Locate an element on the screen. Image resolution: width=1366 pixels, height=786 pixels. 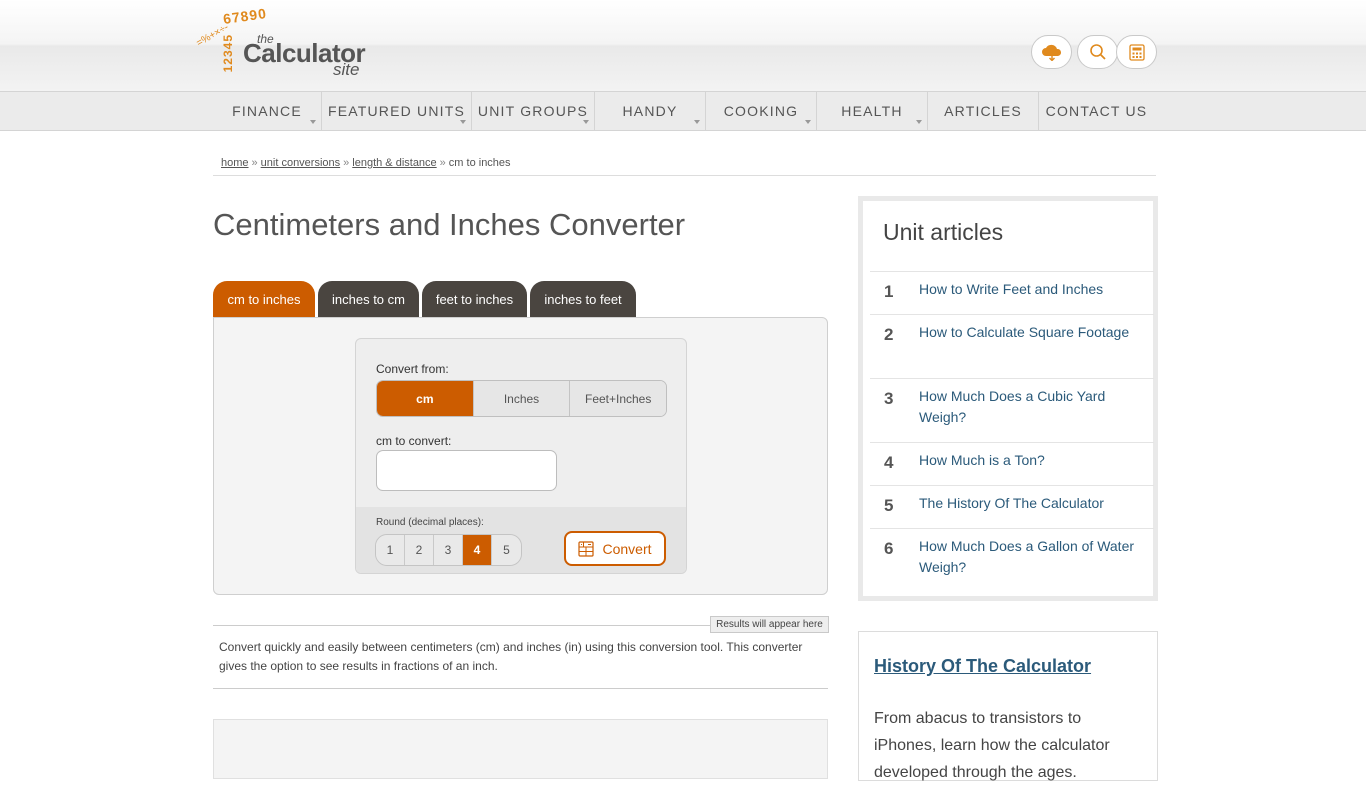
breadcrumb-length-distance: length & distance is located at coordinates (394, 163).